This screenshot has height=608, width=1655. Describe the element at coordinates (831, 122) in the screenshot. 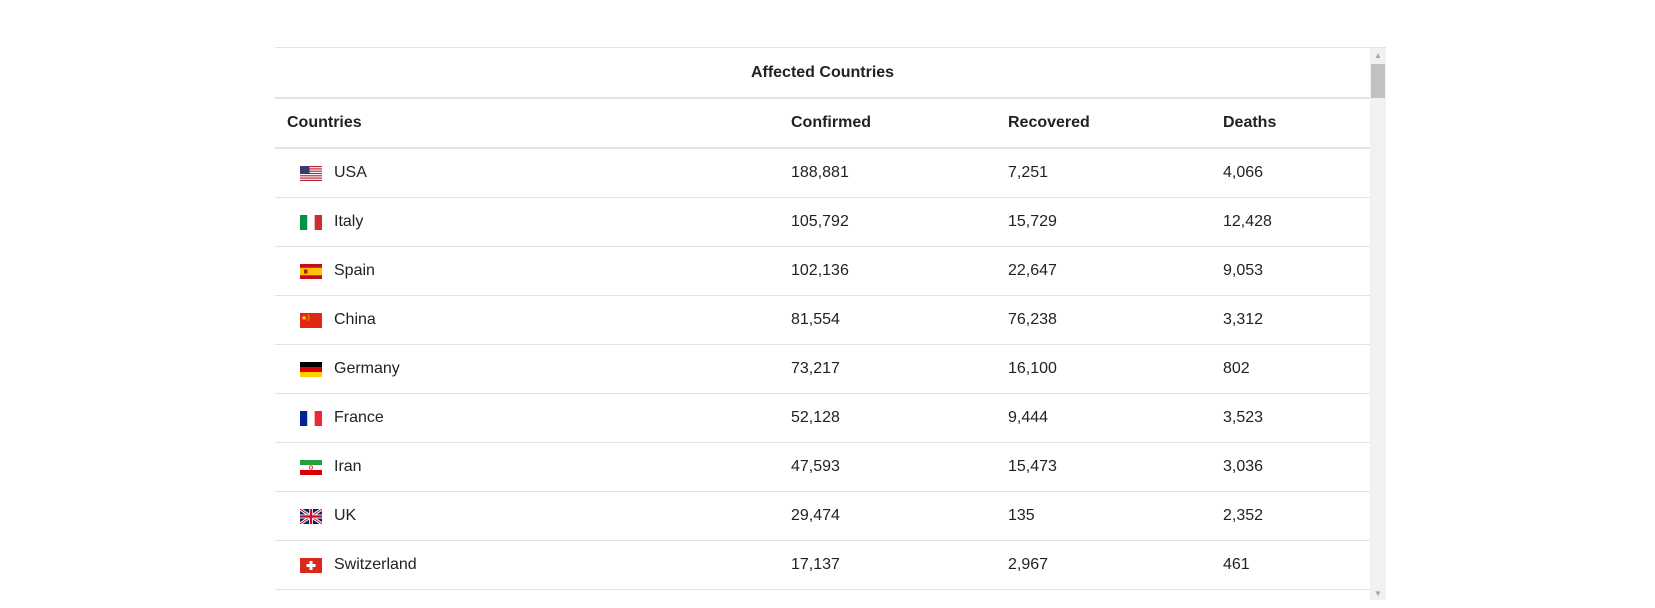

I see `header-confirmed: Confirmed` at that location.